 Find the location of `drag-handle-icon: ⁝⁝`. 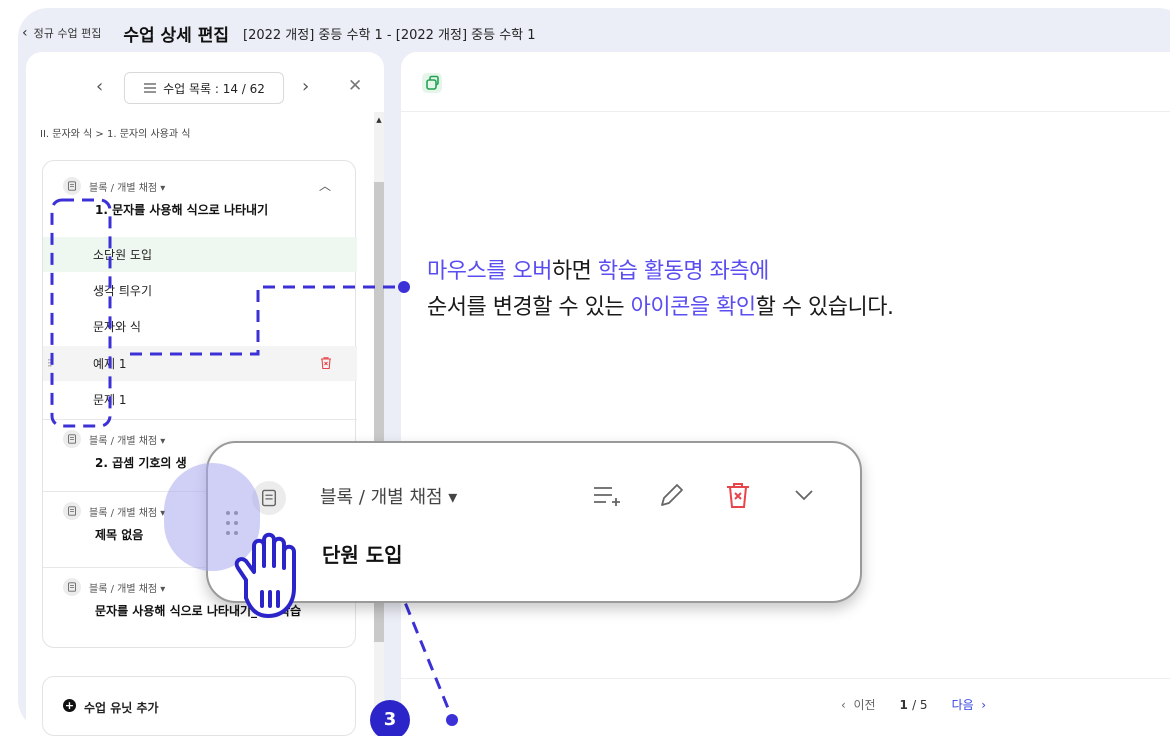

drag-handle-icon: ⁝⁝ is located at coordinates (49, 363).